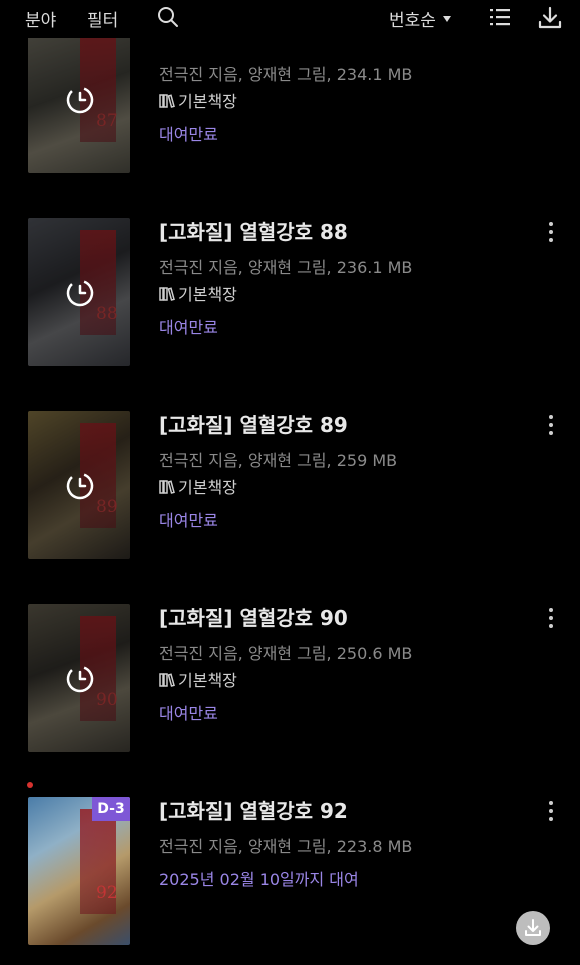  I want to click on book-cover: 89, so click(79, 485).